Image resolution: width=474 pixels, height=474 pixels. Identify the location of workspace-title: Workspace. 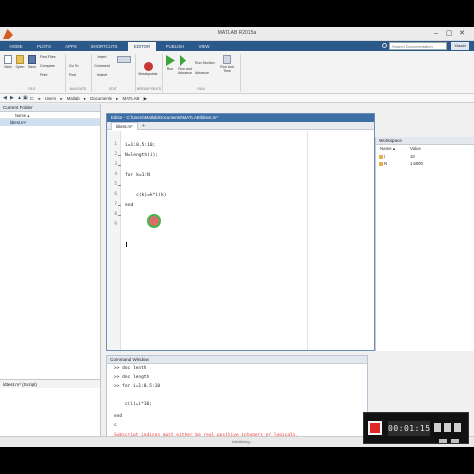
(425, 141).